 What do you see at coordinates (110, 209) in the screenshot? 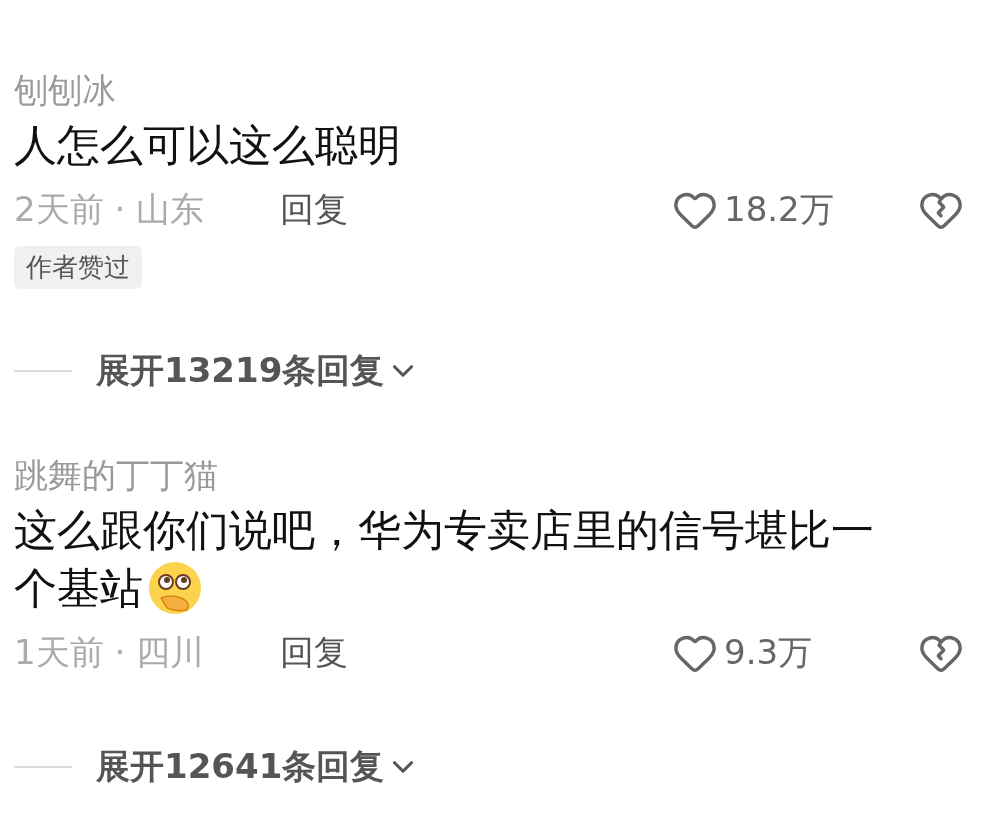
I see `time-location: 2天前 · 山东` at bounding box center [110, 209].